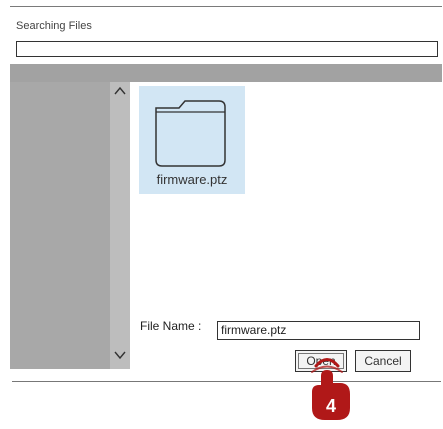 The width and height of the screenshot is (443, 429). Describe the element at coordinates (171, 326) in the screenshot. I see `file-name-field-label: File Name :` at that location.